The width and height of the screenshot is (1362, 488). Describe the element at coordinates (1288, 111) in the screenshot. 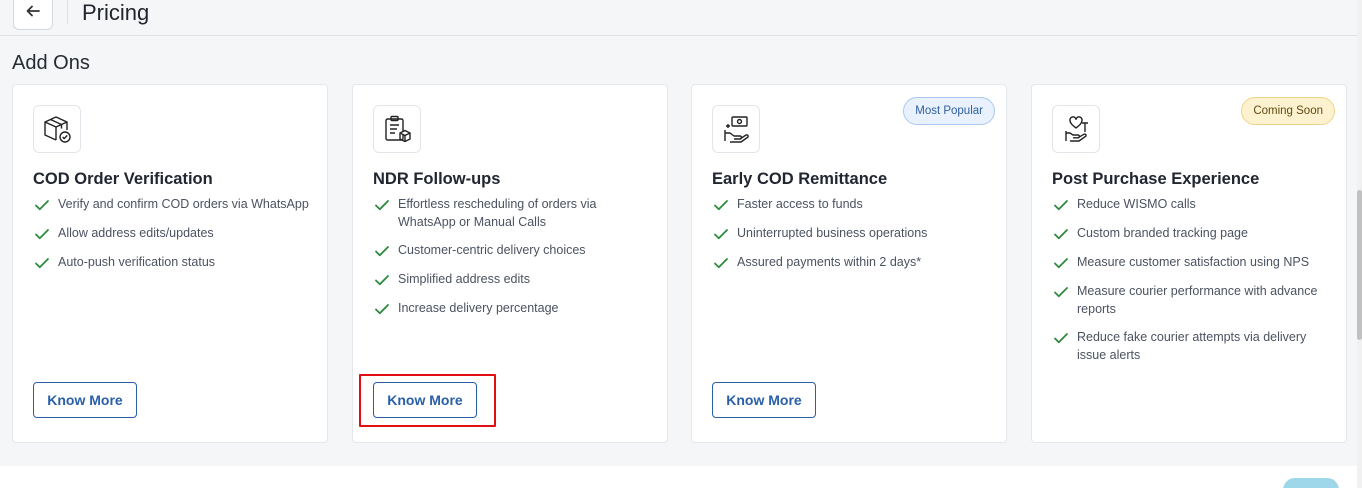

I see `badge-coming-soon: Coming Soon` at that location.